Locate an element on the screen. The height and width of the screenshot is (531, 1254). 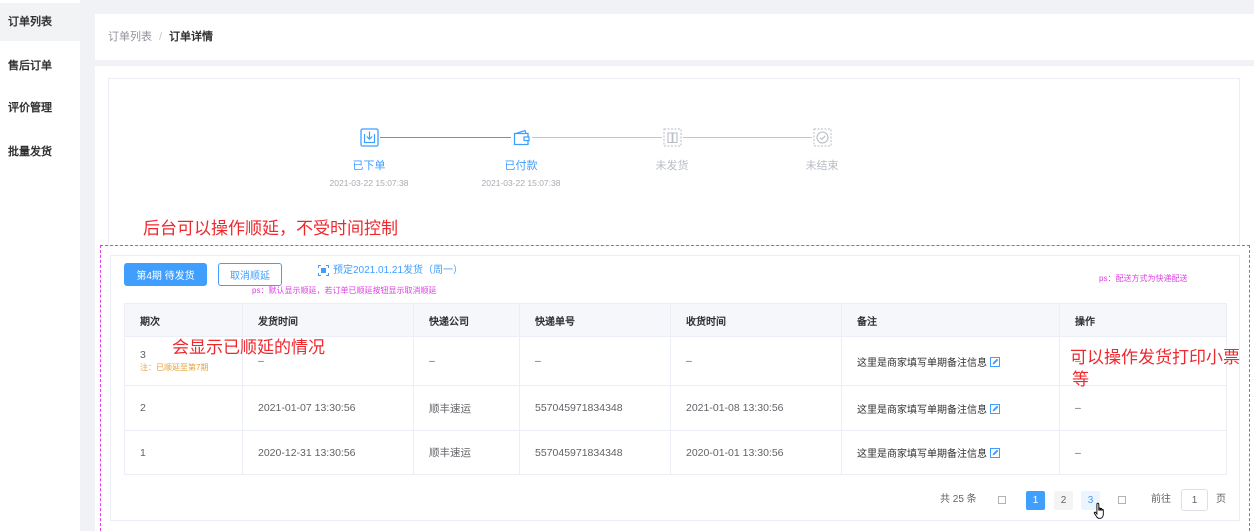
cancel-postpone-button: 取消顺延 is located at coordinates (250, 274).